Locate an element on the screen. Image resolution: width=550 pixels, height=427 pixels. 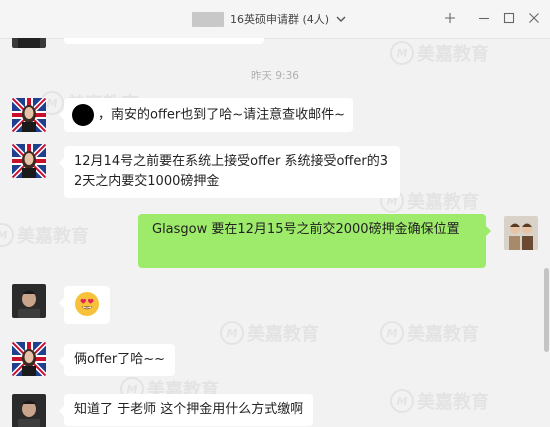
scrollbar is located at coordinates (546, 230).